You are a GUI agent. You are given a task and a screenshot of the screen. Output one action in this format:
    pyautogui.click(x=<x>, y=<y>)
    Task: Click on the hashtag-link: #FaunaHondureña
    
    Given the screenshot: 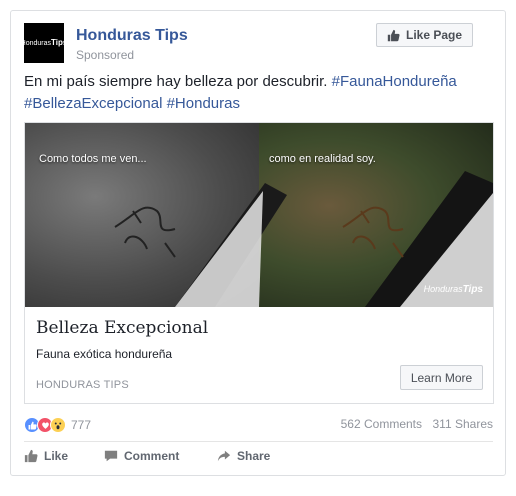 What is the action you would take?
    pyautogui.click(x=394, y=81)
    